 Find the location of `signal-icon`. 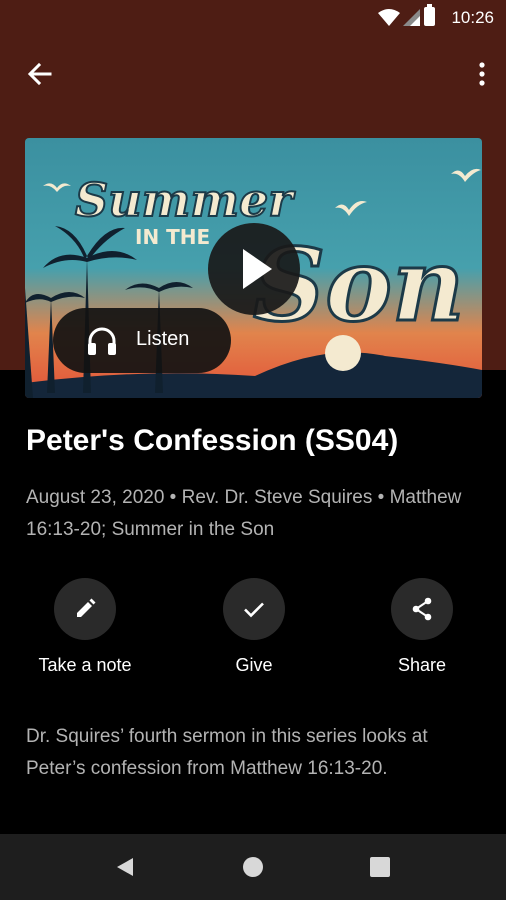

signal-icon is located at coordinates (411, 17).